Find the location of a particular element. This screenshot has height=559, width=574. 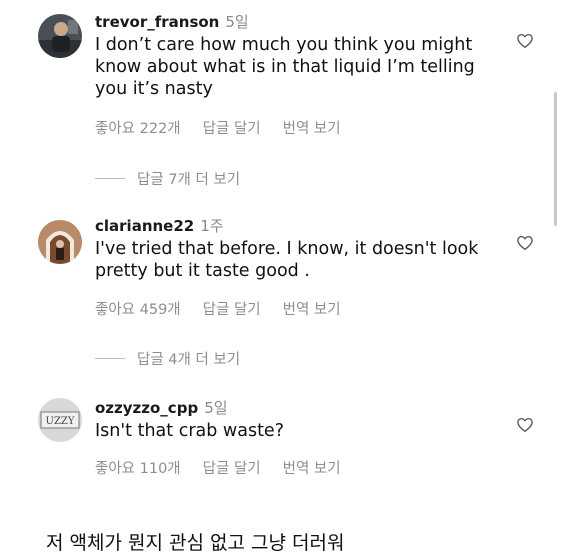

caption-text: 저 액체가 뭔지 관심 없고 그냥 더러워 is located at coordinates (195, 543).